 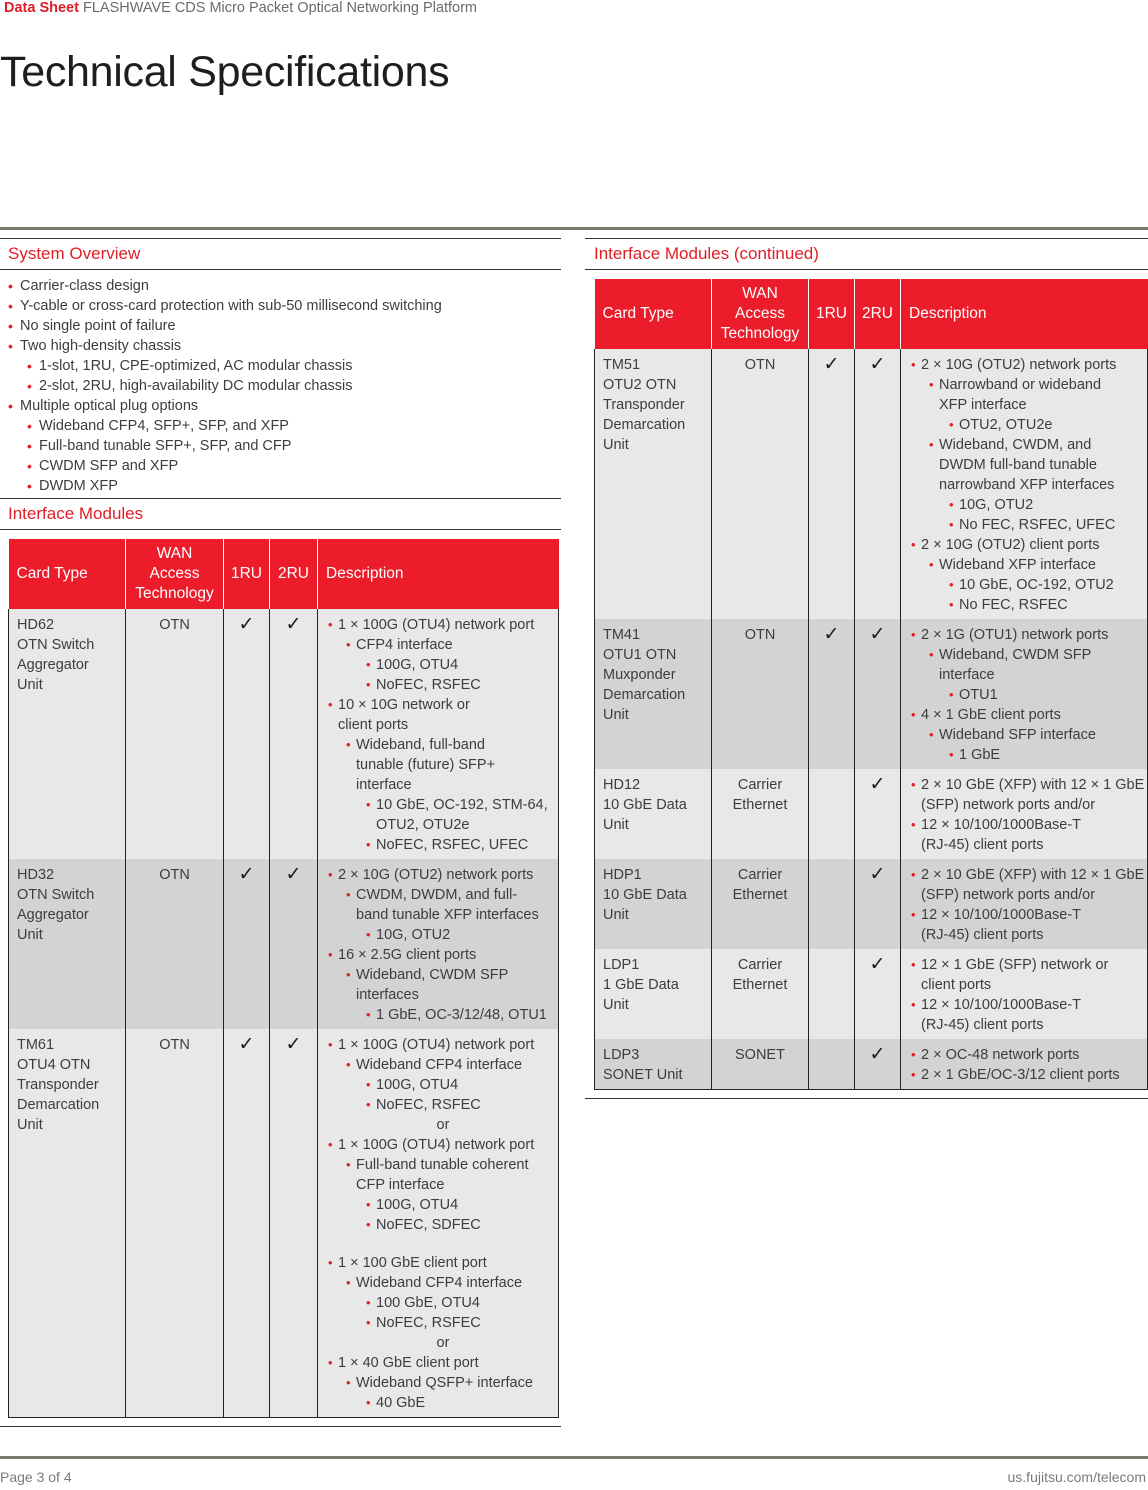 What do you see at coordinates (1006, 425) in the screenshot?
I see `description-text: OTU2, OTU2e` at bounding box center [1006, 425].